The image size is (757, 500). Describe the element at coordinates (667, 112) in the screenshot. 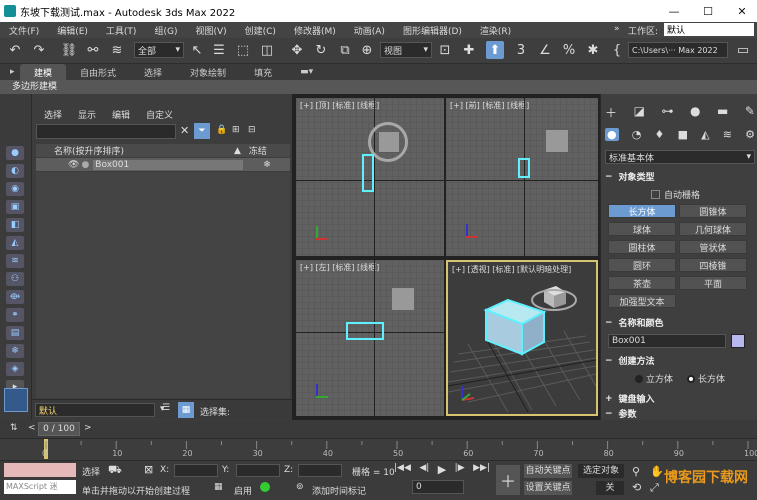

I see `hierarchy-tab-icon: ⊶` at that location.